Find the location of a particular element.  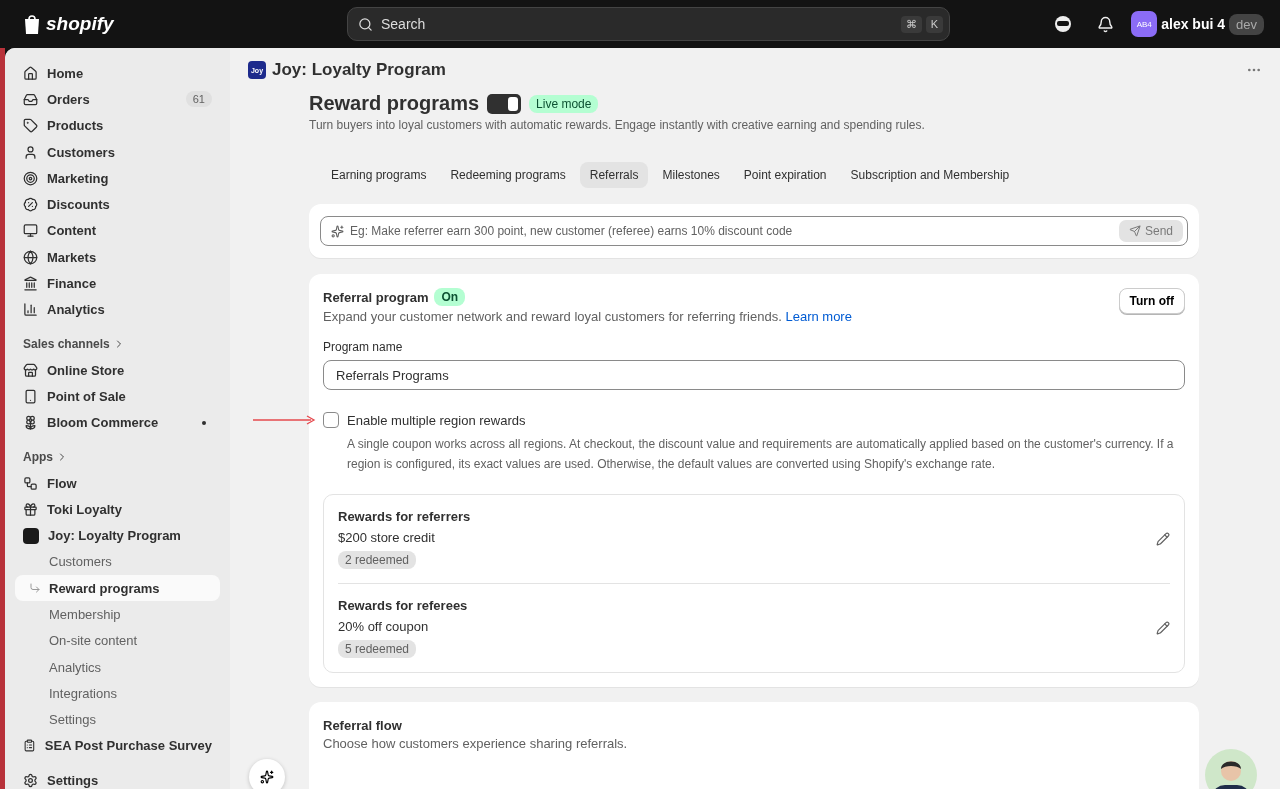

shopify-logo: shopify is located at coordinates (184, 24).